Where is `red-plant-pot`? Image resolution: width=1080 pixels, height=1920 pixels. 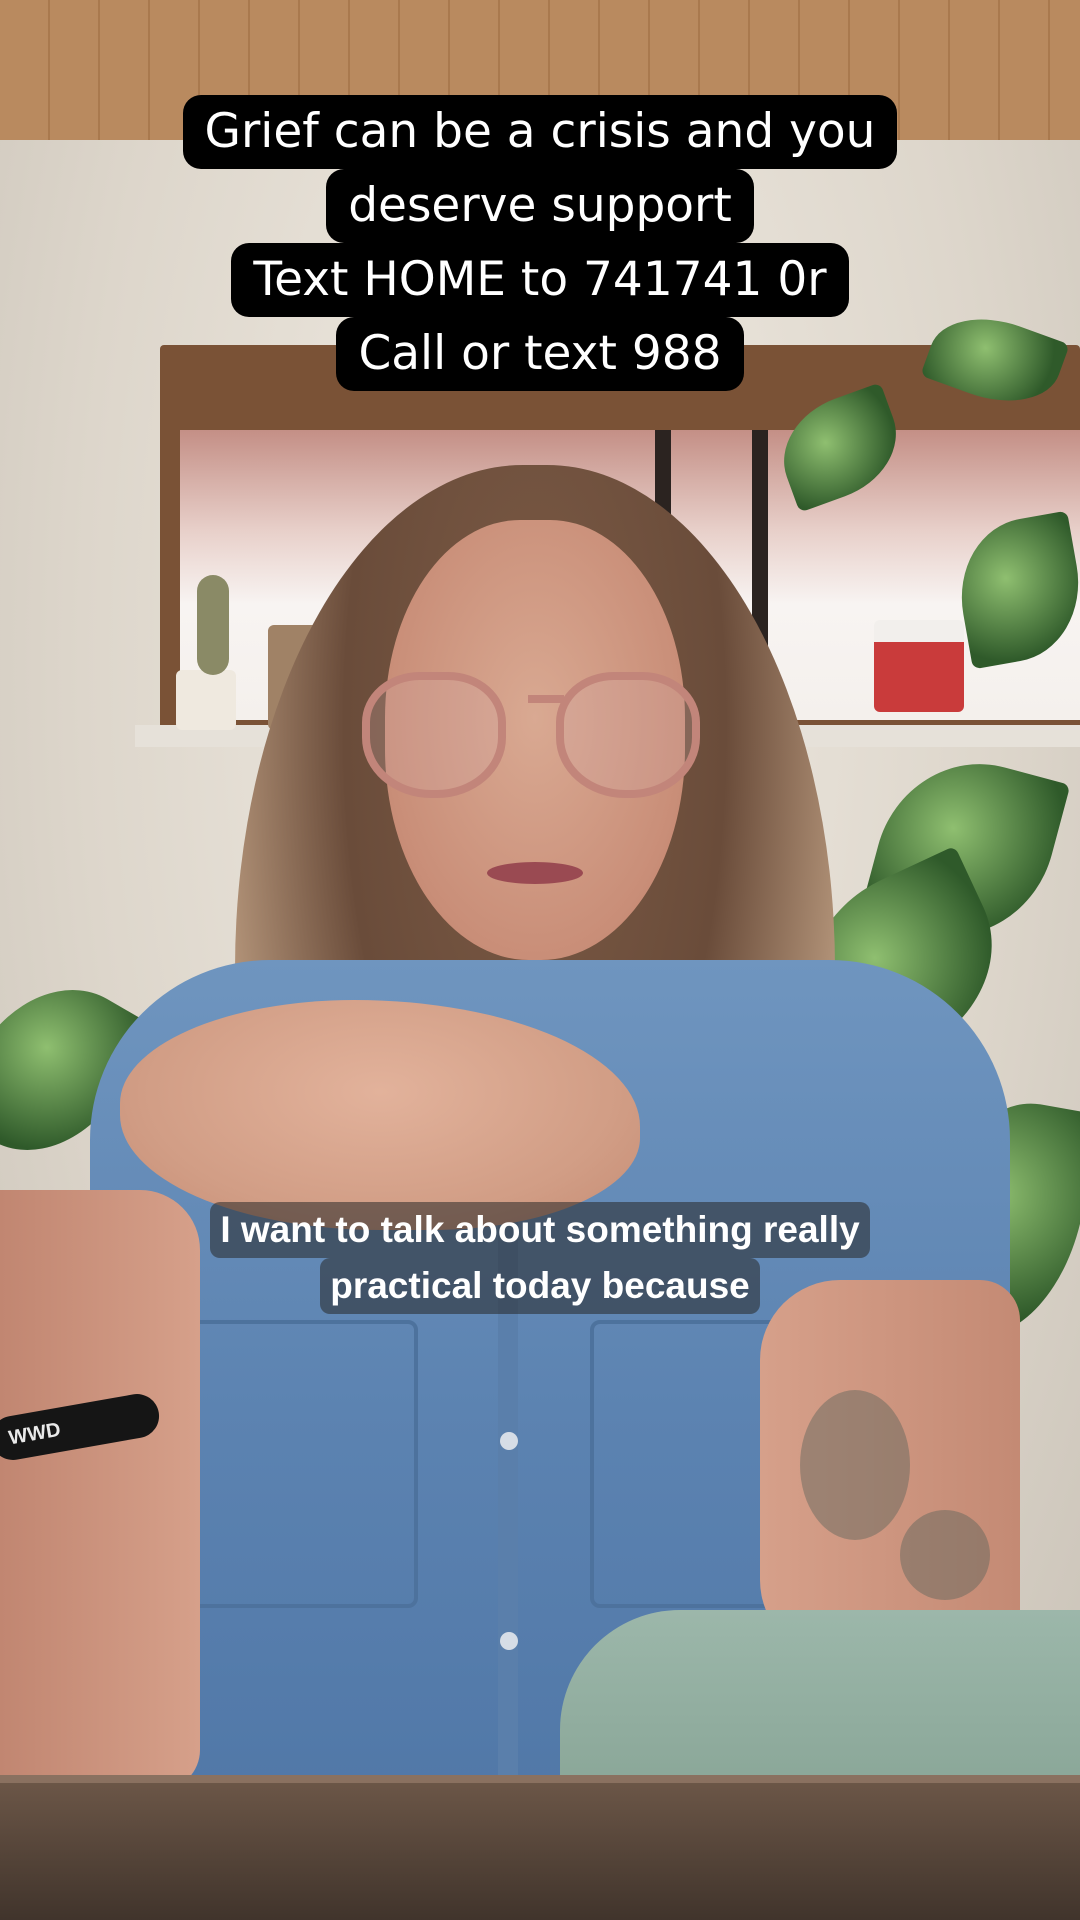 red-plant-pot is located at coordinates (919, 666).